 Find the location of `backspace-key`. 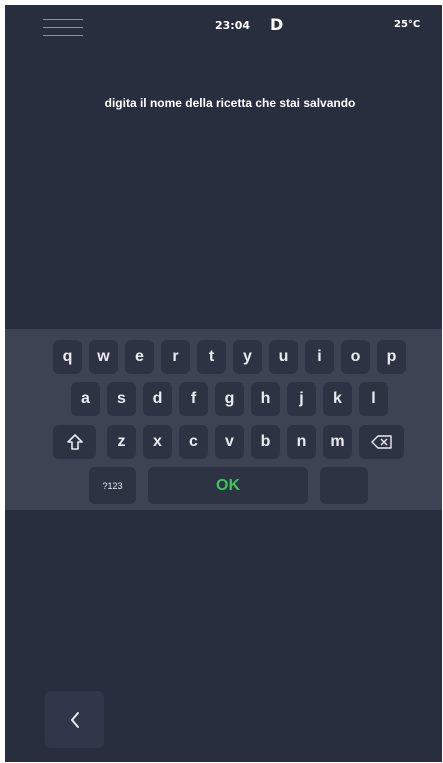

backspace-key is located at coordinates (381, 442).